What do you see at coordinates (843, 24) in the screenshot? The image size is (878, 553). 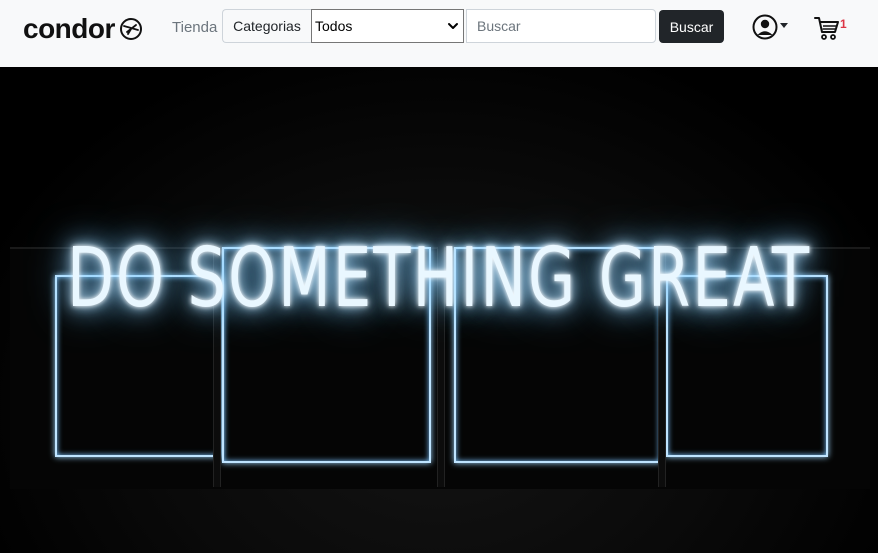 I see `cart-count-badge: 1` at bounding box center [843, 24].